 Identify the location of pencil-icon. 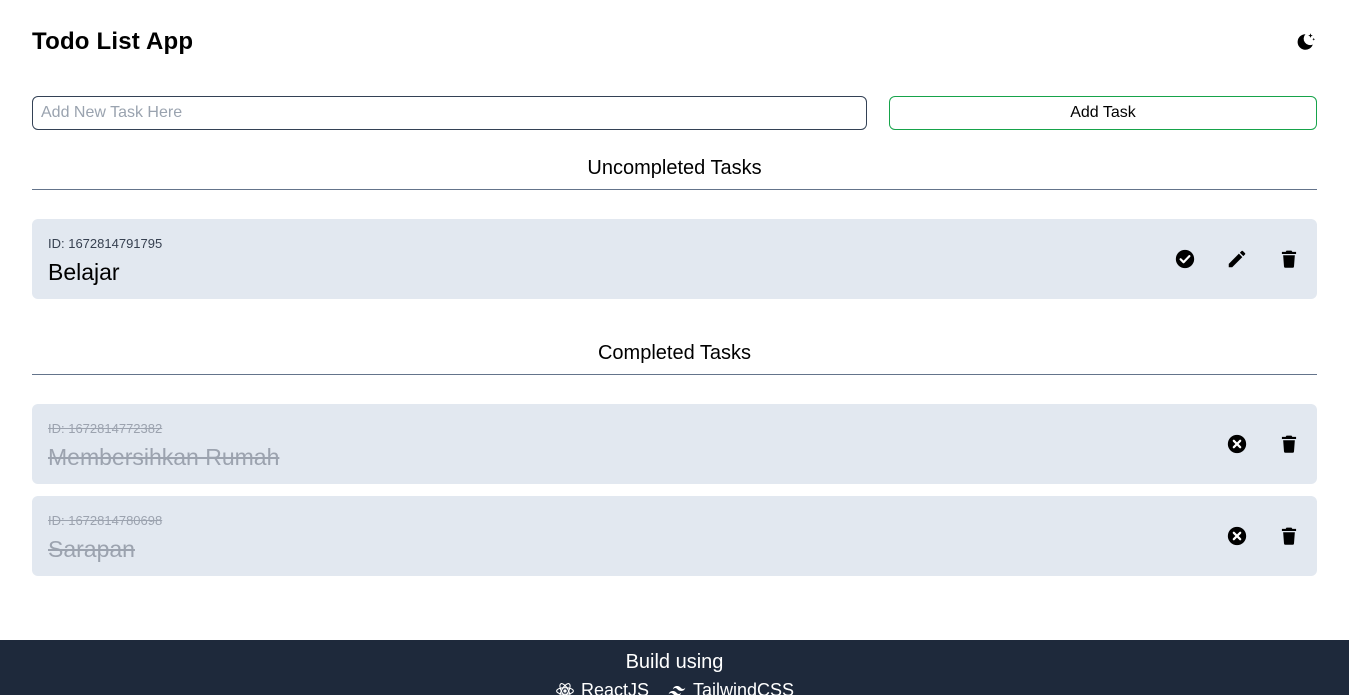
(1237, 259).